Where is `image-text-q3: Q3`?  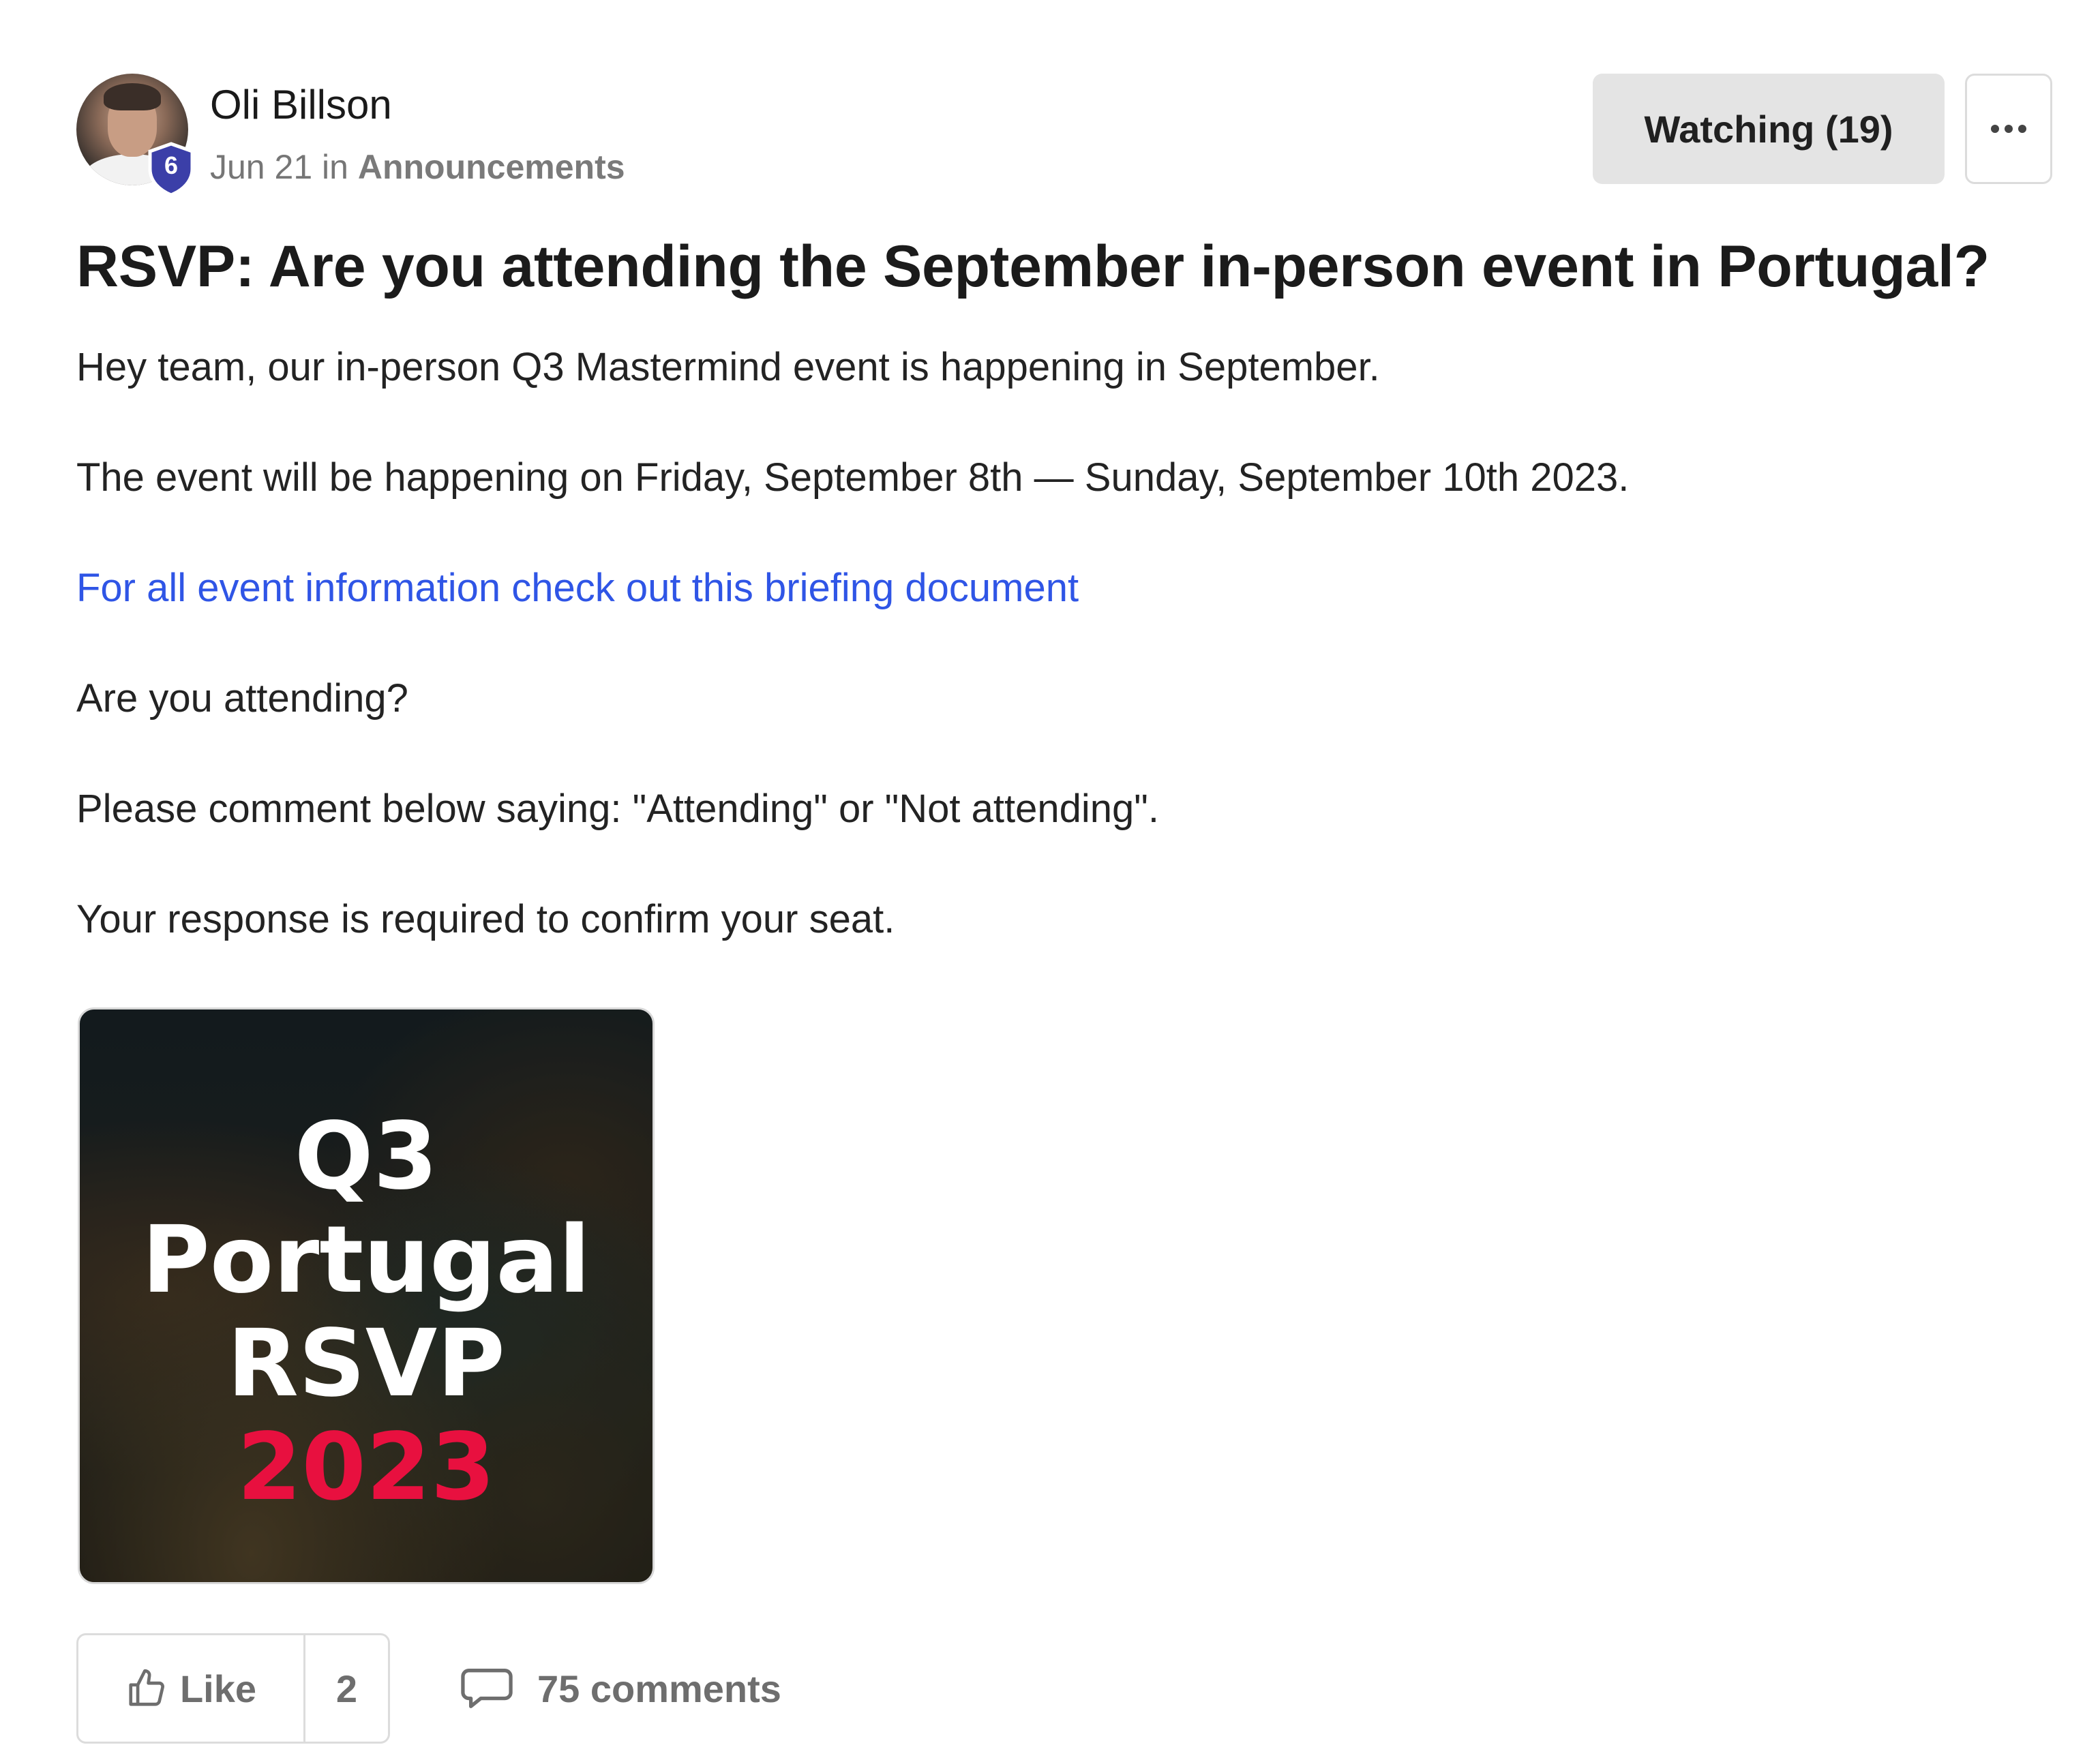 image-text-q3: Q3 is located at coordinates (366, 1157).